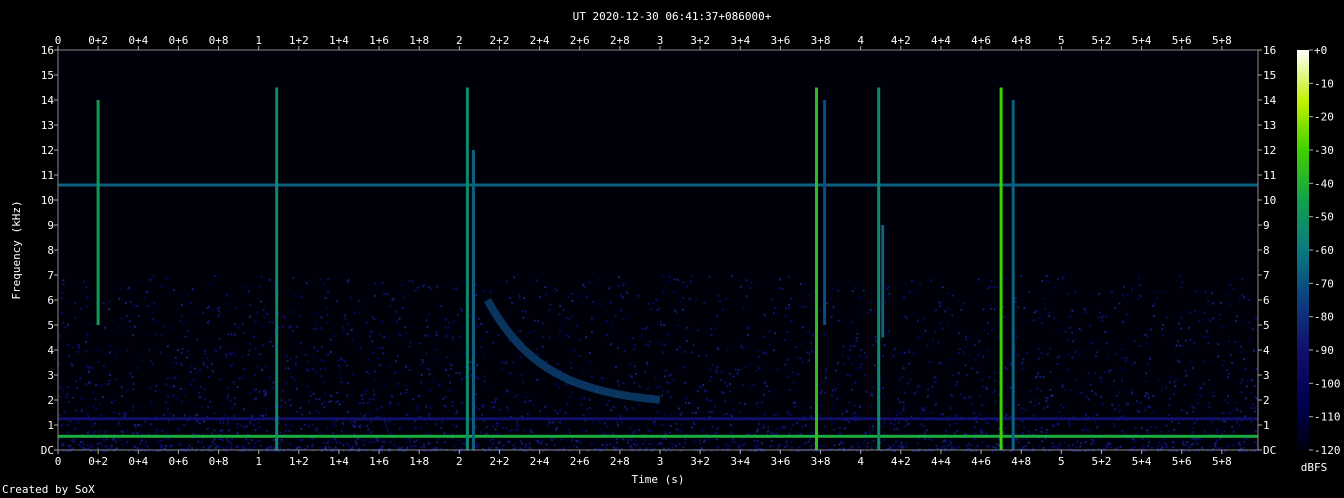 The height and width of the screenshot is (498, 1344). What do you see at coordinates (883, 281) in the screenshot?
I see `impulse-streak` at bounding box center [883, 281].